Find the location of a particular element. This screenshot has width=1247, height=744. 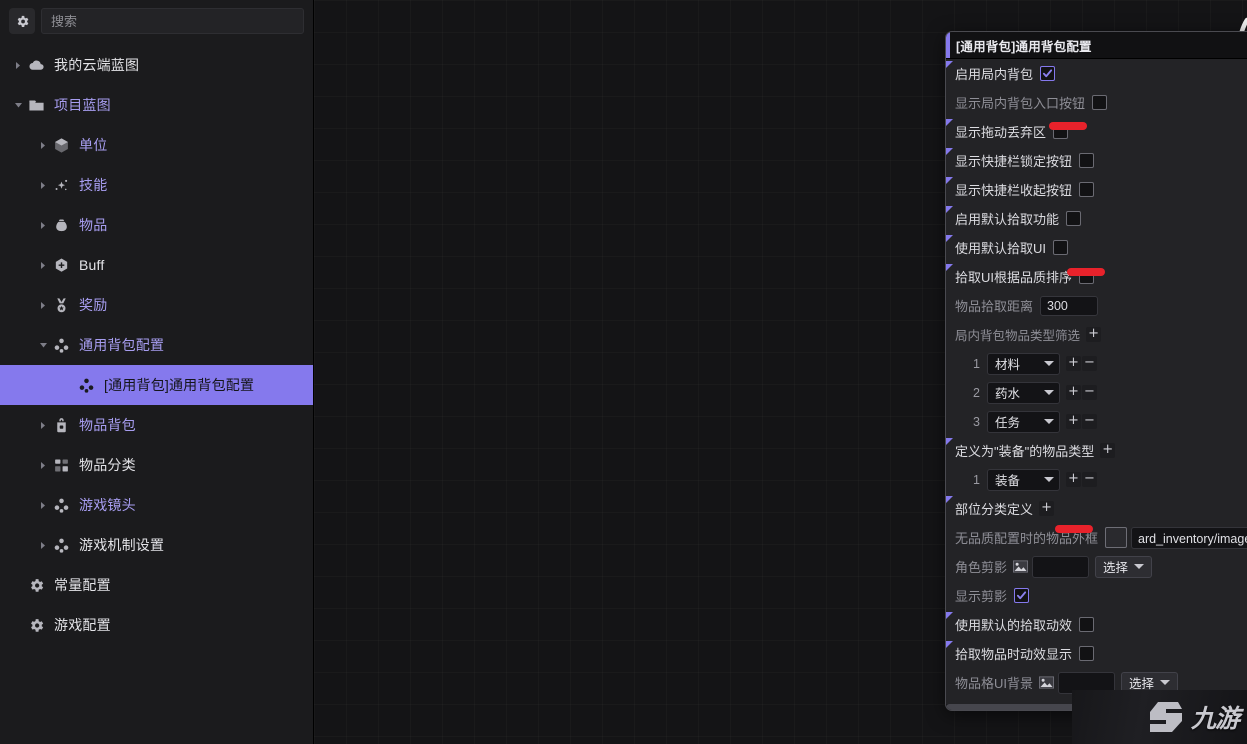

sidebar-item-10: 物品分类 is located at coordinates (156, 465).